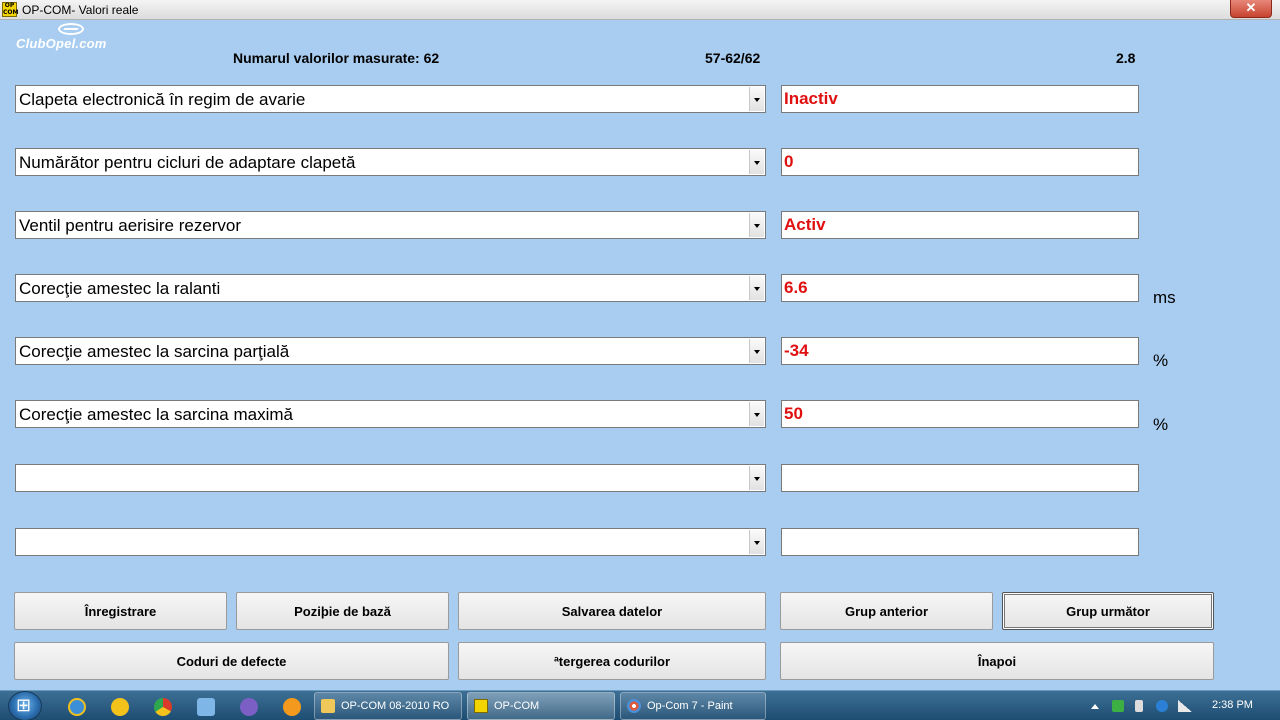  Describe the element at coordinates (61, 43) in the screenshot. I see `clubopel-logo: ClubOpel.com` at that location.